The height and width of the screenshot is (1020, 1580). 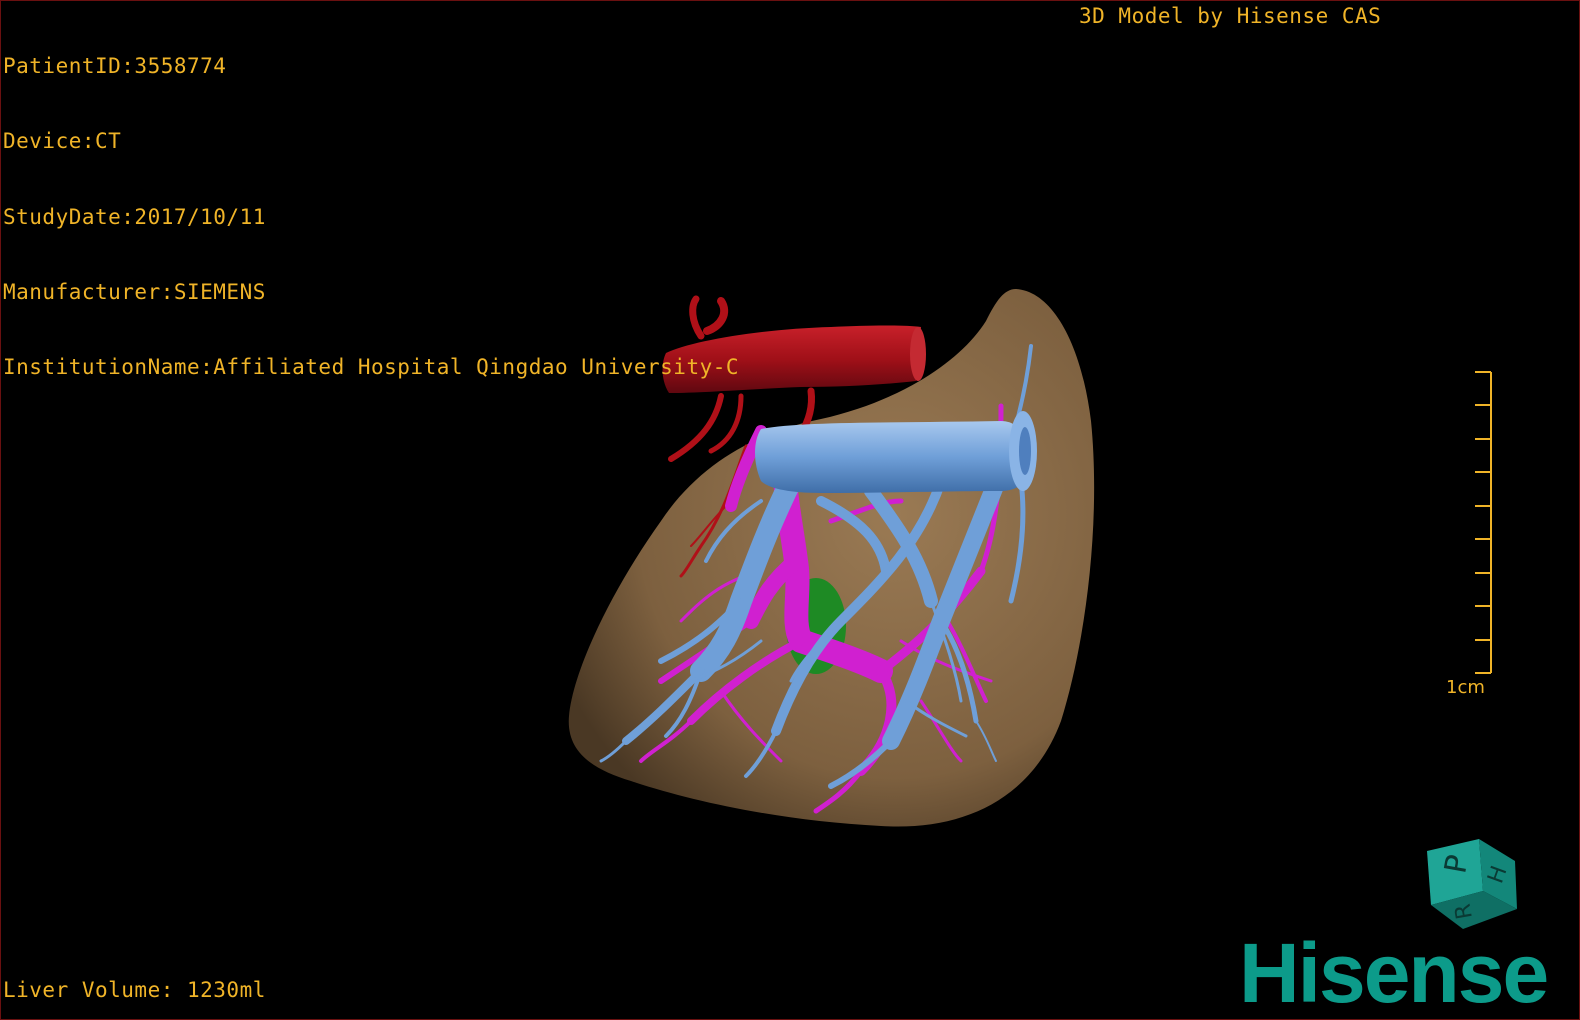 I want to click on model-title: 3D Model by Hisense CAS, so click(x=1230, y=16).